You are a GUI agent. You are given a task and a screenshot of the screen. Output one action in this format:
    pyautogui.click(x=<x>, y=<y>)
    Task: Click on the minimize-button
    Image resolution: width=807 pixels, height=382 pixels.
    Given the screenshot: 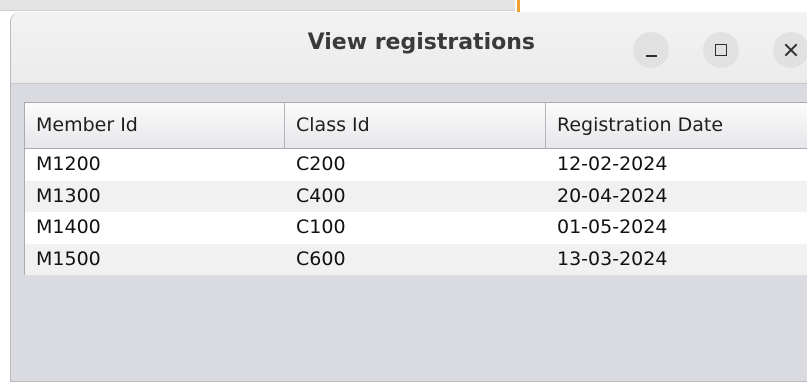 What is the action you would take?
    pyautogui.click(x=651, y=50)
    